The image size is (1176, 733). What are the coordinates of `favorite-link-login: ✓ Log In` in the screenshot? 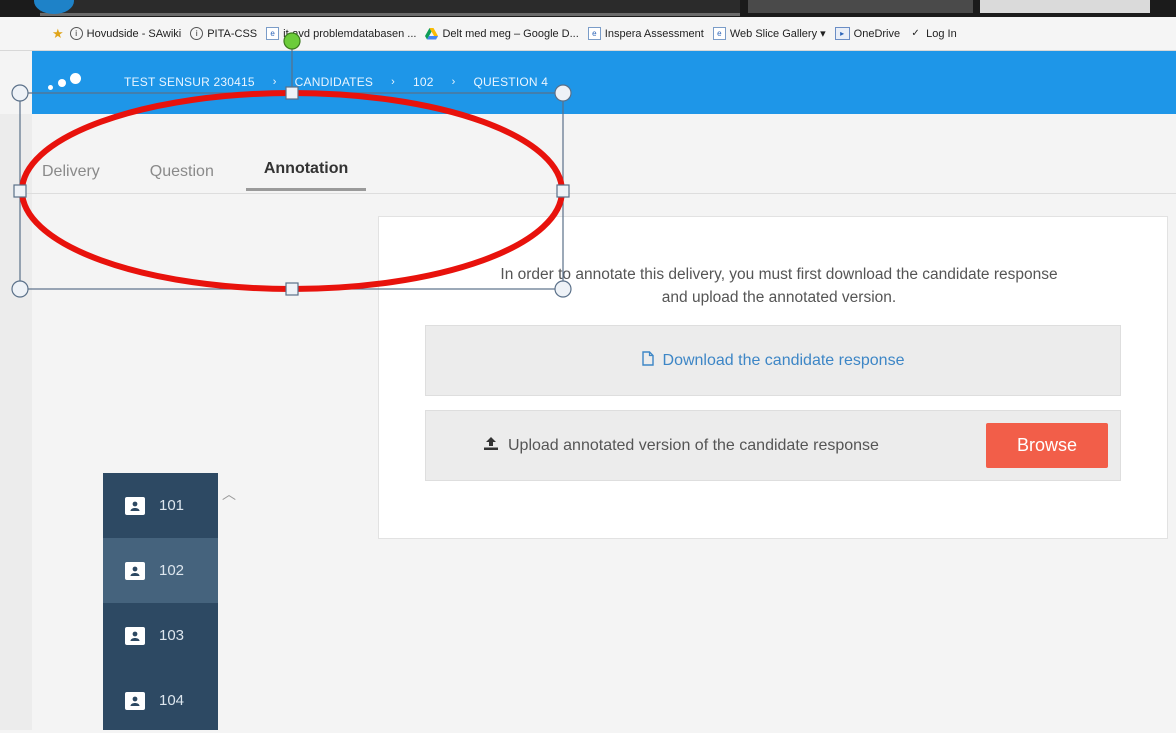 It's located at (933, 33).